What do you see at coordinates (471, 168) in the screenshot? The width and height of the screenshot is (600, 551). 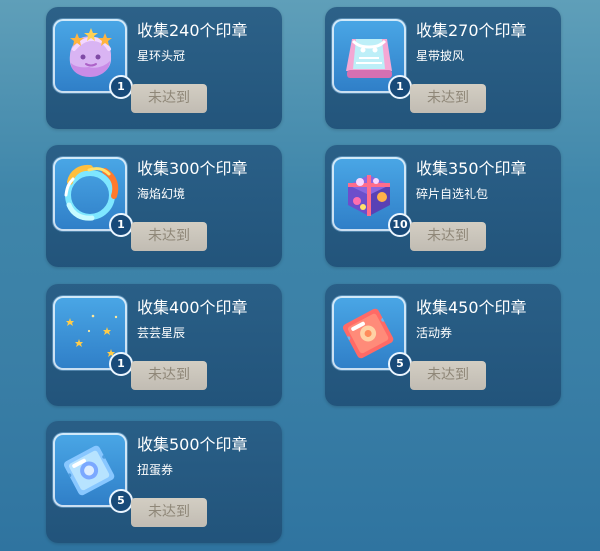 I see `reward-title: 收集350个印章` at bounding box center [471, 168].